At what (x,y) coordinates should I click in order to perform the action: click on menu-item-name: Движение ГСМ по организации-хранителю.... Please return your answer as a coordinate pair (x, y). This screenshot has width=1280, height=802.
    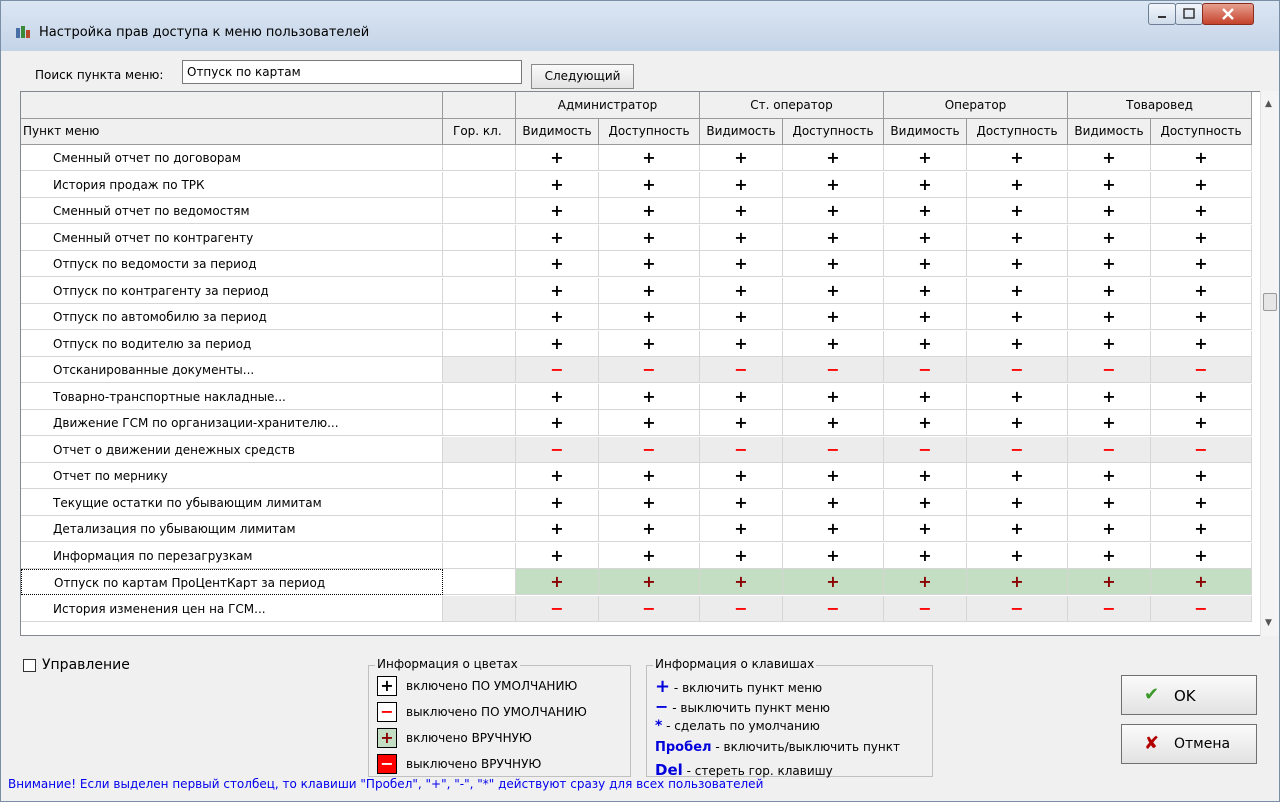
    Looking at the image, I should click on (232, 423).